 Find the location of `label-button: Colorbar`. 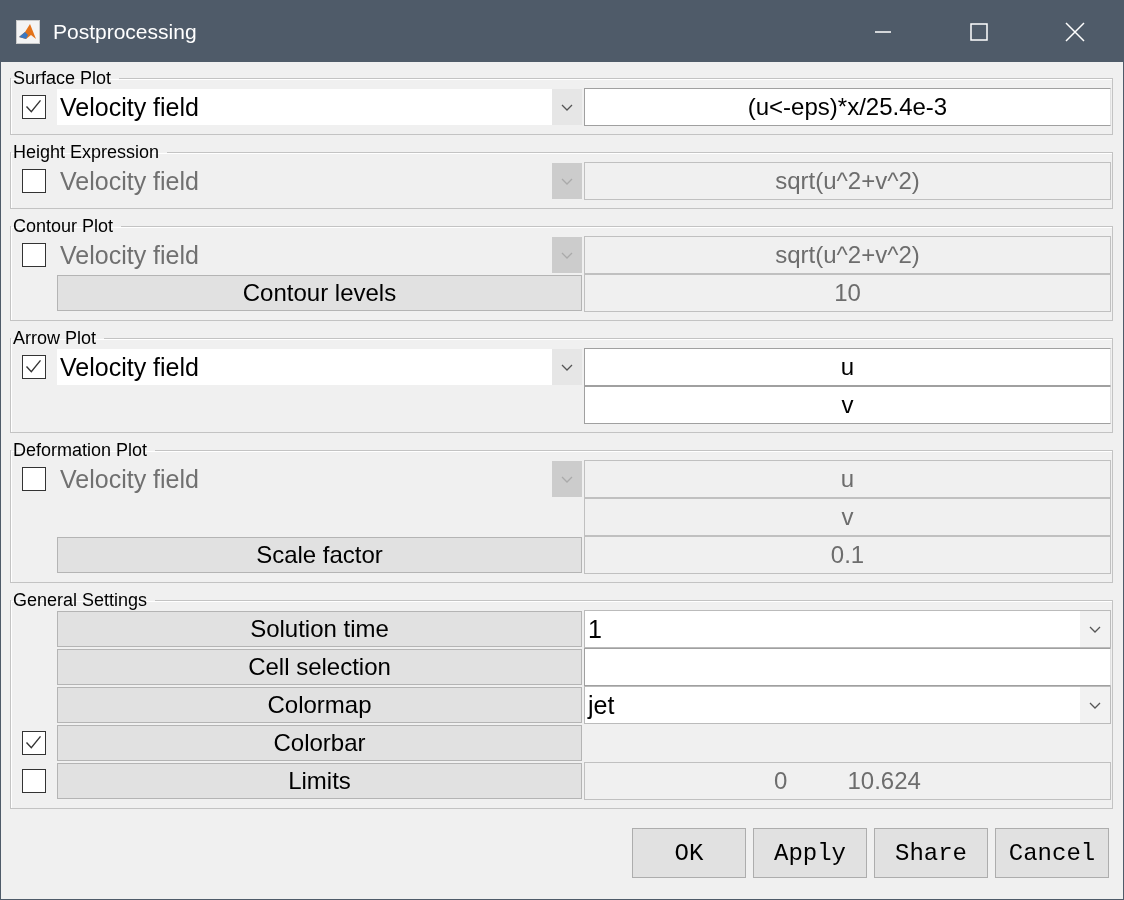

label-button: Colorbar is located at coordinates (319, 743).